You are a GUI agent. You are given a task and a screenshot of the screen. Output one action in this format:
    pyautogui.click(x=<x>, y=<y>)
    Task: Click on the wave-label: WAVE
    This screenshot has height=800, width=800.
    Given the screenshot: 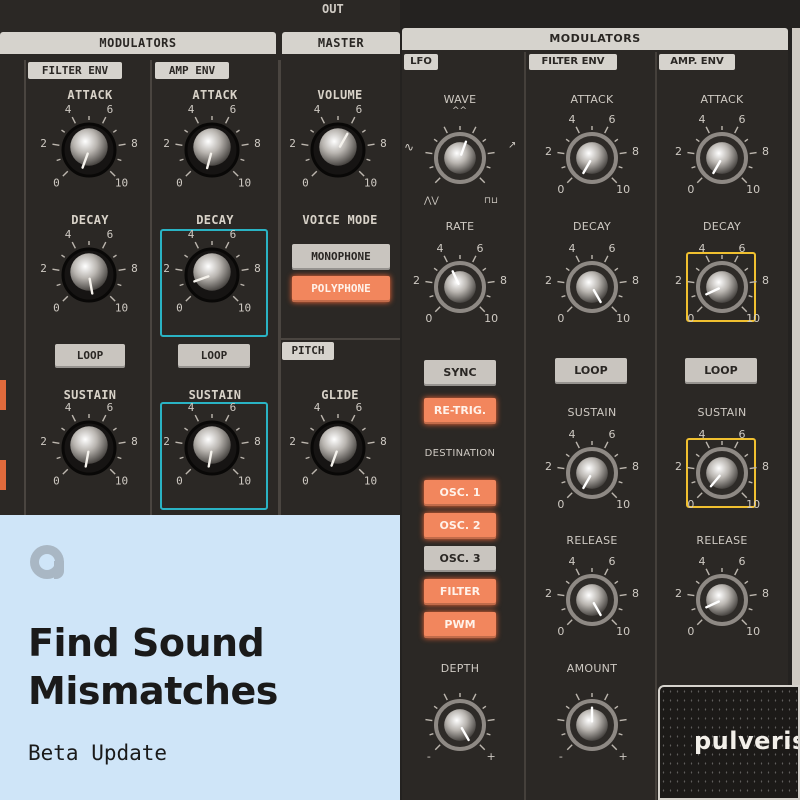 What is the action you would take?
    pyautogui.click(x=460, y=99)
    